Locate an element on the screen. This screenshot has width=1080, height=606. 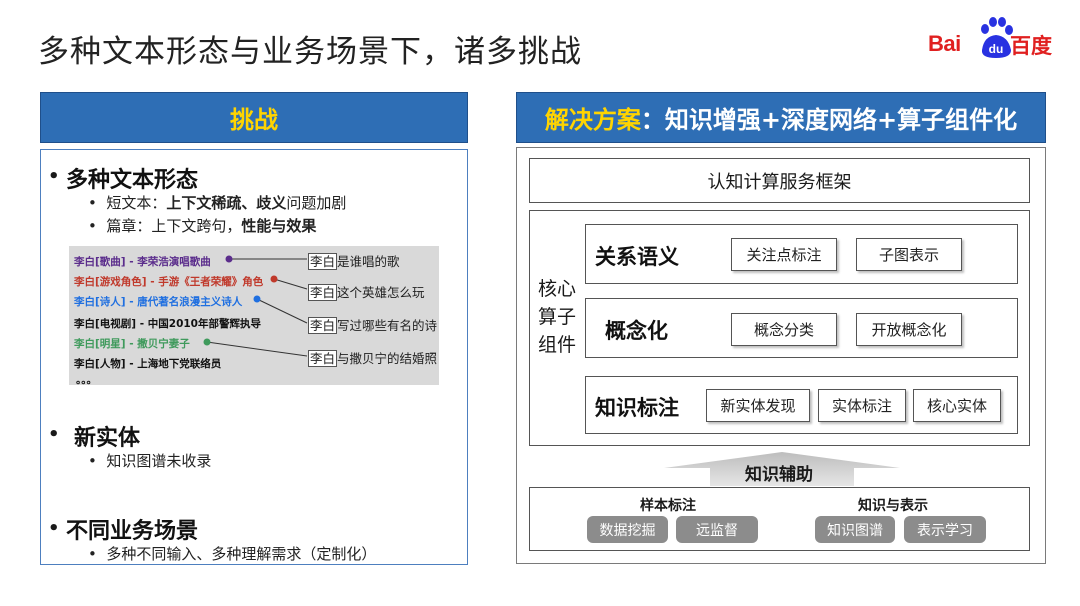
sub-bullet-short-text: • 短文本：上下文稀疏、歧义问题加剧 is located at coordinates (217, 202).